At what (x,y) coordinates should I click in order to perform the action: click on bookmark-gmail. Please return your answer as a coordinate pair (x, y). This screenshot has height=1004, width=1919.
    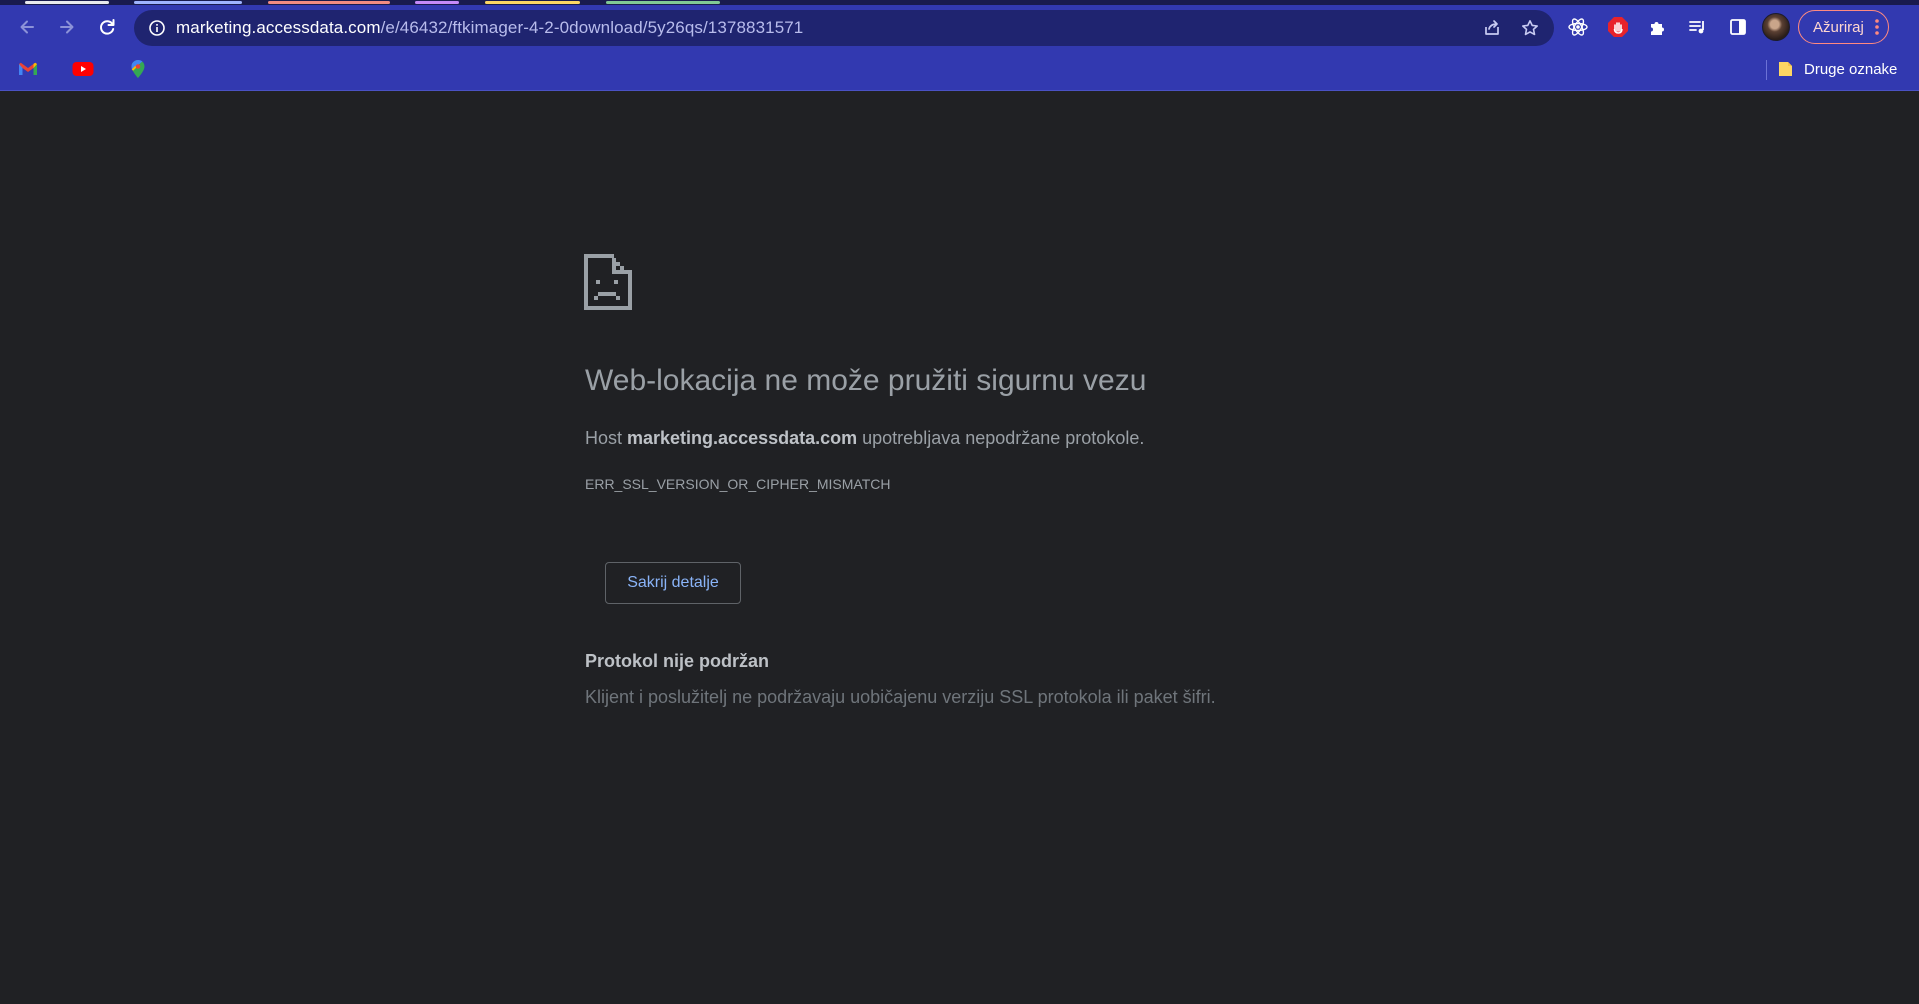
    Looking at the image, I should click on (28, 69).